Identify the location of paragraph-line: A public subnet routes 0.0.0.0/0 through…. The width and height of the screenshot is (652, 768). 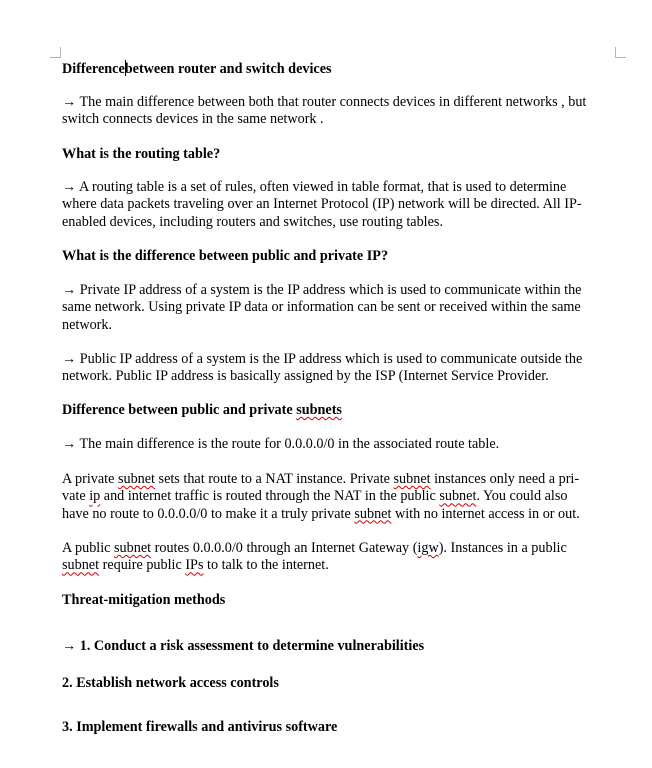
(342, 548).